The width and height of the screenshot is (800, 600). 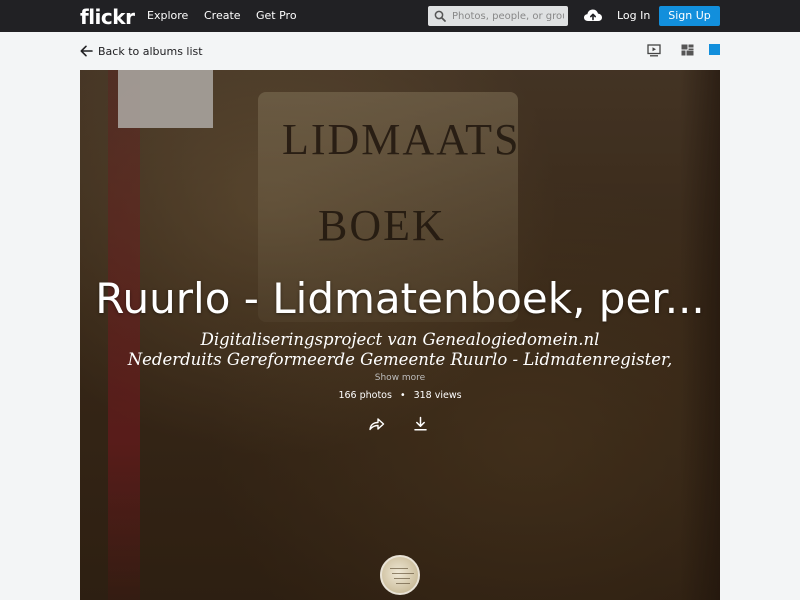 I want to click on cover-view-icon, so click(x=714, y=49).